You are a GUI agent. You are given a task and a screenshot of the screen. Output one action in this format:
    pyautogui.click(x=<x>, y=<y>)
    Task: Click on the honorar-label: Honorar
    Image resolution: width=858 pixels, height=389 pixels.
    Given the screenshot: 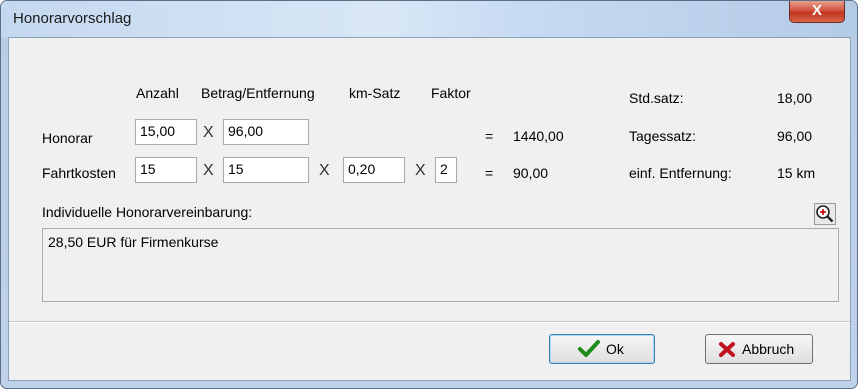 What is the action you would take?
    pyautogui.click(x=67, y=138)
    